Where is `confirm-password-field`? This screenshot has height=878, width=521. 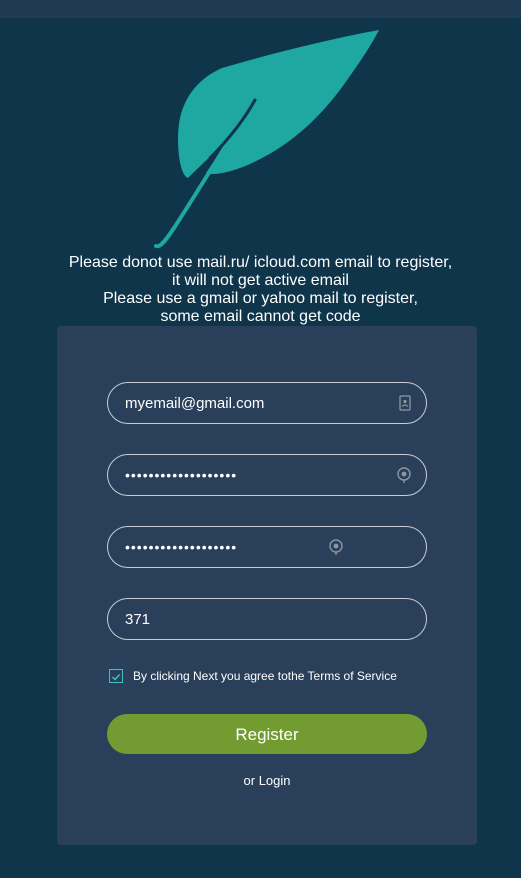 confirm-password-field is located at coordinates (267, 547).